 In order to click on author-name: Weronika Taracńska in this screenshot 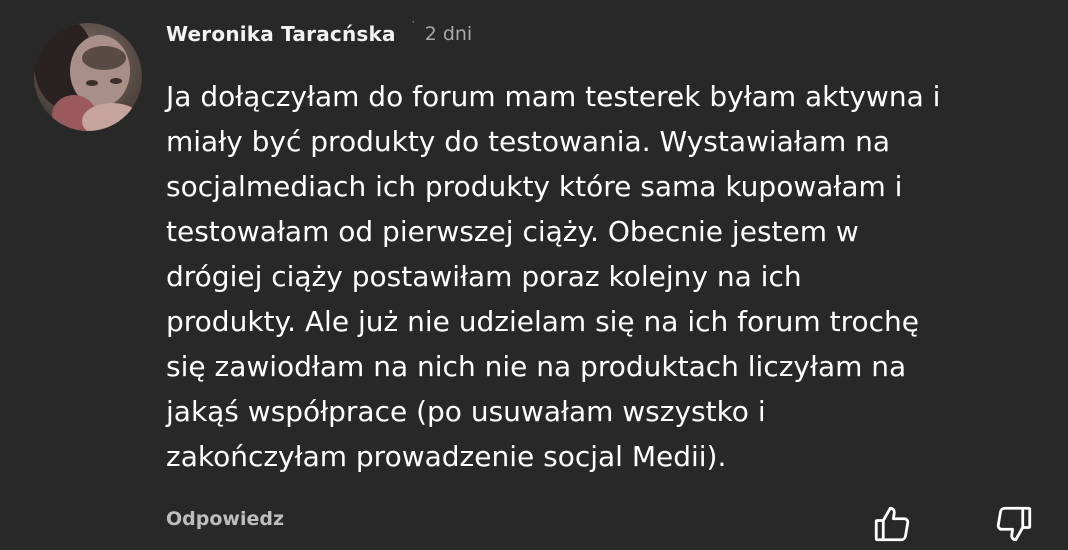, I will do `click(281, 34)`.